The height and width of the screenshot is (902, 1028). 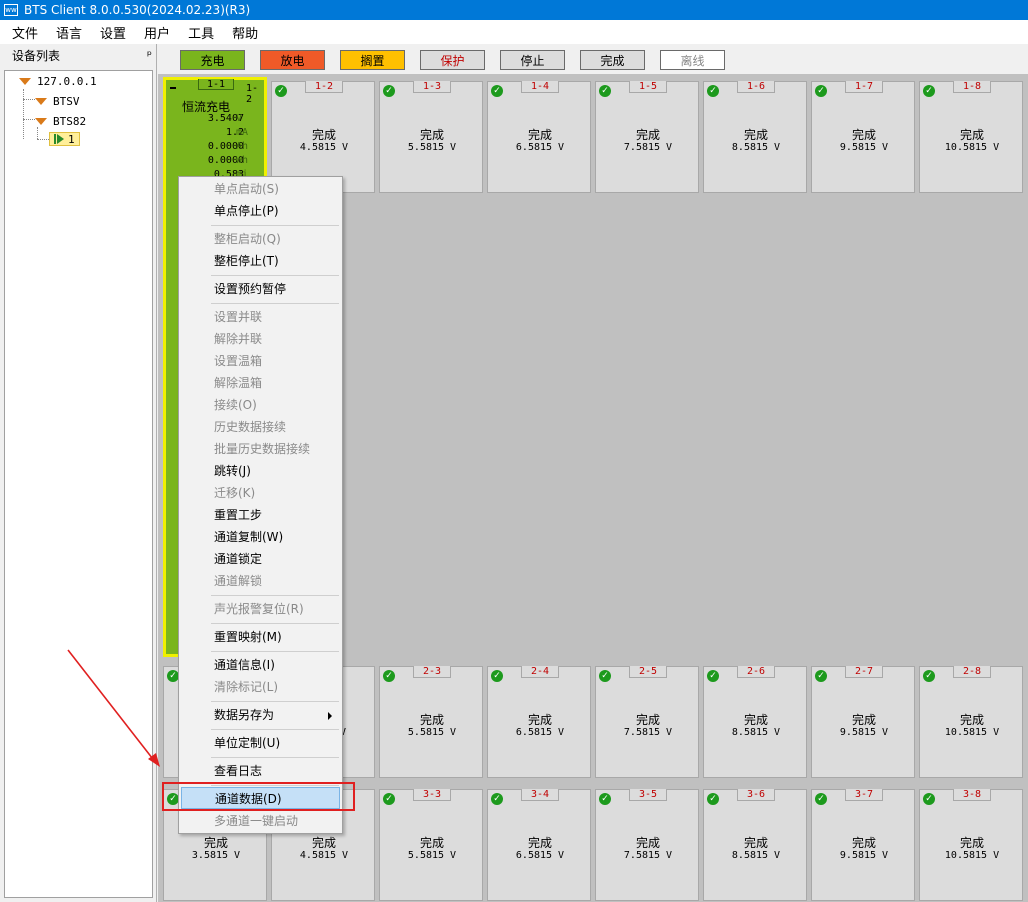 I want to click on menu-single-start: 单点启动(S), so click(x=260, y=189).